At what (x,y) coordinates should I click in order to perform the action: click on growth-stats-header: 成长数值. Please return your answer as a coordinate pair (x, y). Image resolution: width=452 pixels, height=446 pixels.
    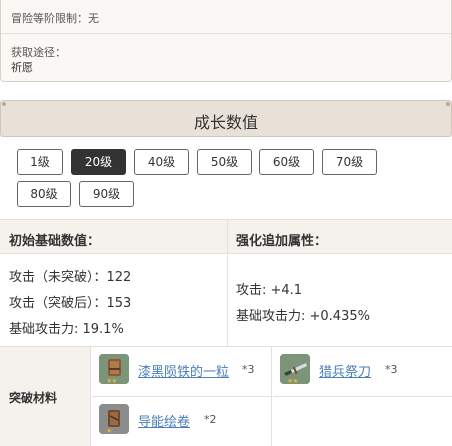
    Looking at the image, I should click on (226, 118).